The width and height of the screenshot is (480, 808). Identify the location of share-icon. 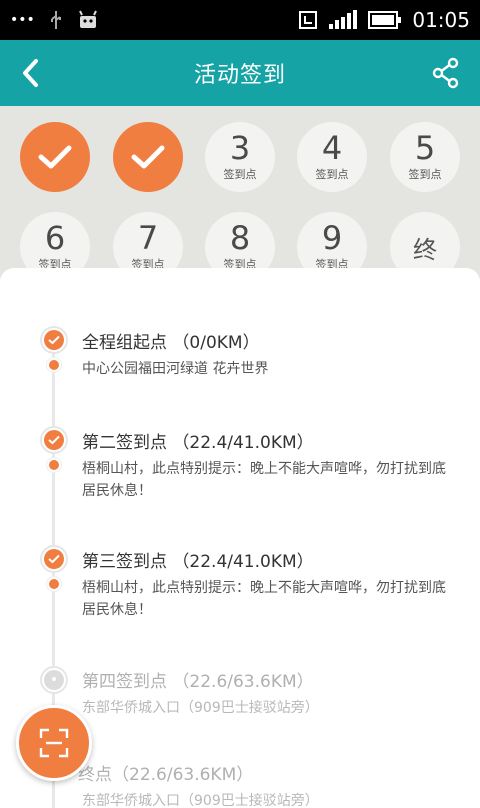
(445, 73).